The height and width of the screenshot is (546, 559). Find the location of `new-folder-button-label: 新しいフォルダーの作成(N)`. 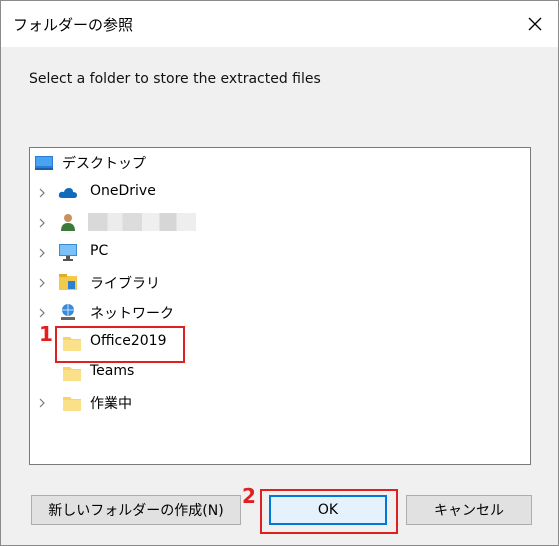

new-folder-button-label: 新しいフォルダーの作成(N) is located at coordinates (136, 511).